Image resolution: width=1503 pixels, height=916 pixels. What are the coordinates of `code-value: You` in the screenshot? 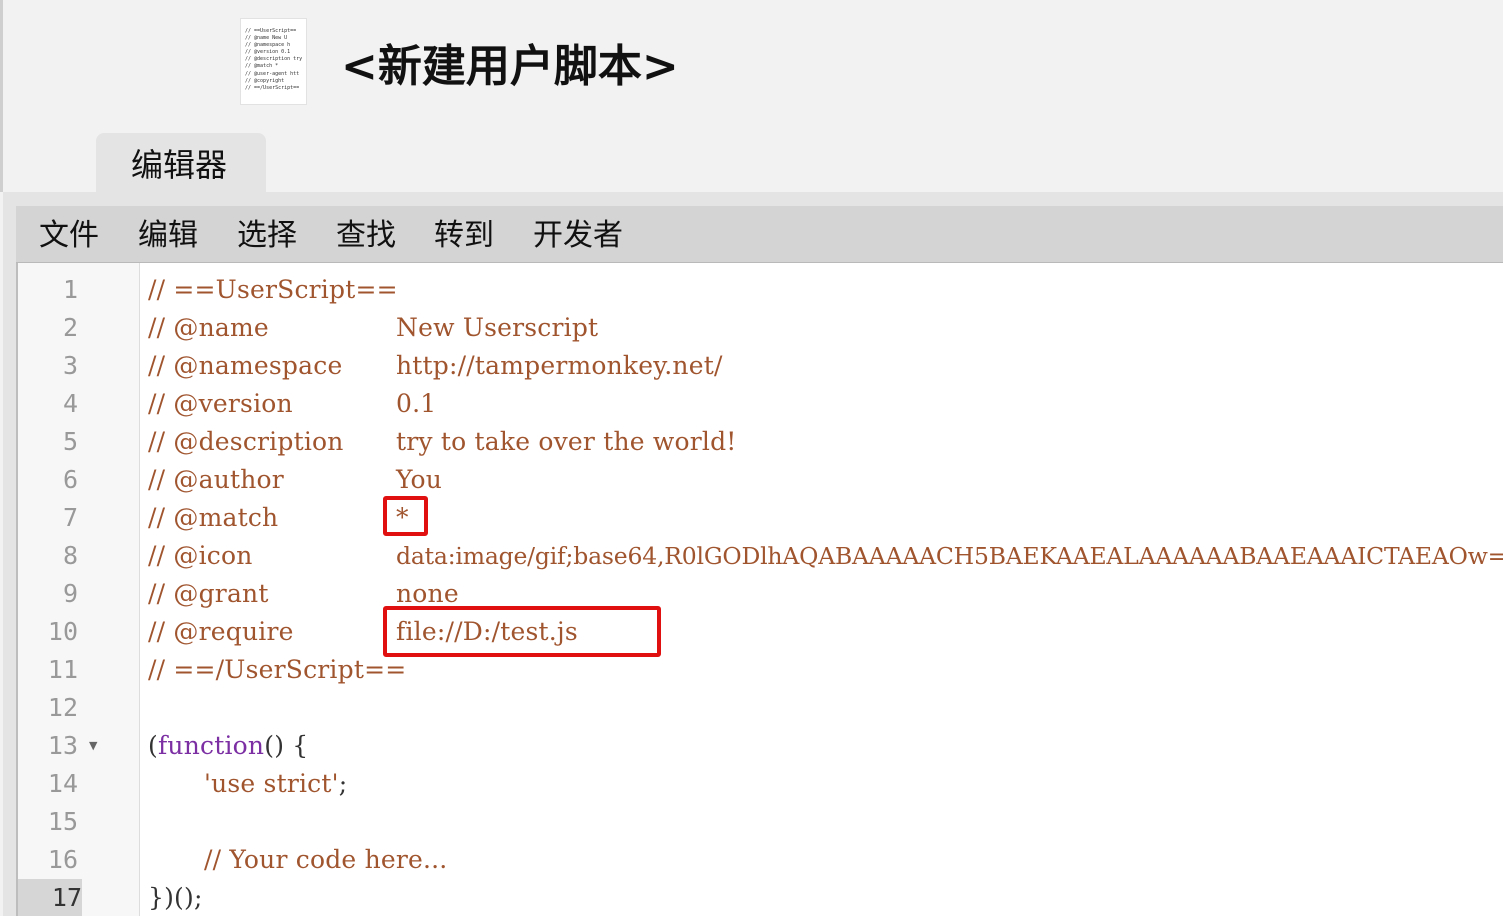 It's located at (419, 479).